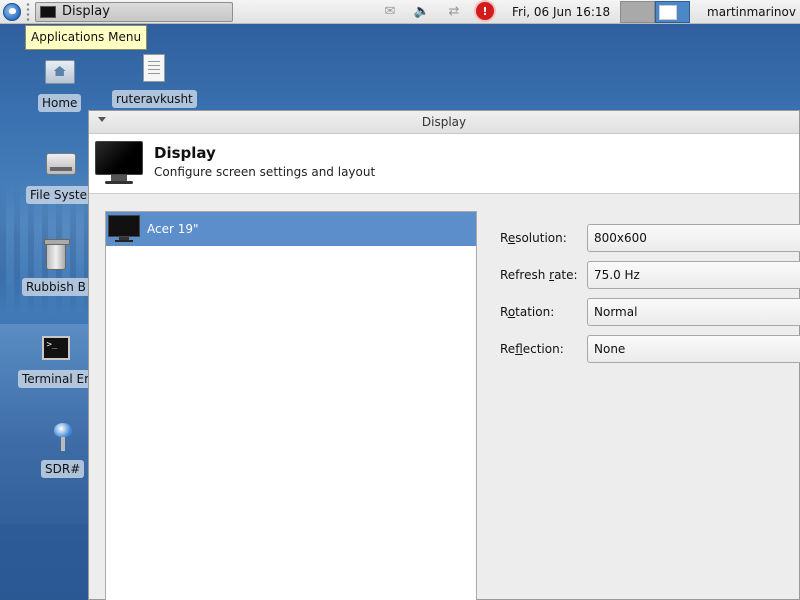 This screenshot has width=800, height=600. I want to click on desktop-icon-sdr: SDR#, so click(63, 450).